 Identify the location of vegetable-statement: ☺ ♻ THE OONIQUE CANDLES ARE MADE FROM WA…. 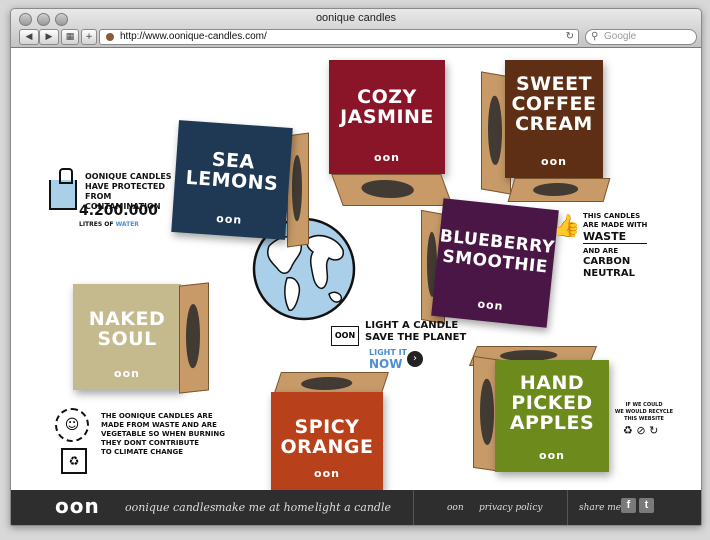
(144, 442).